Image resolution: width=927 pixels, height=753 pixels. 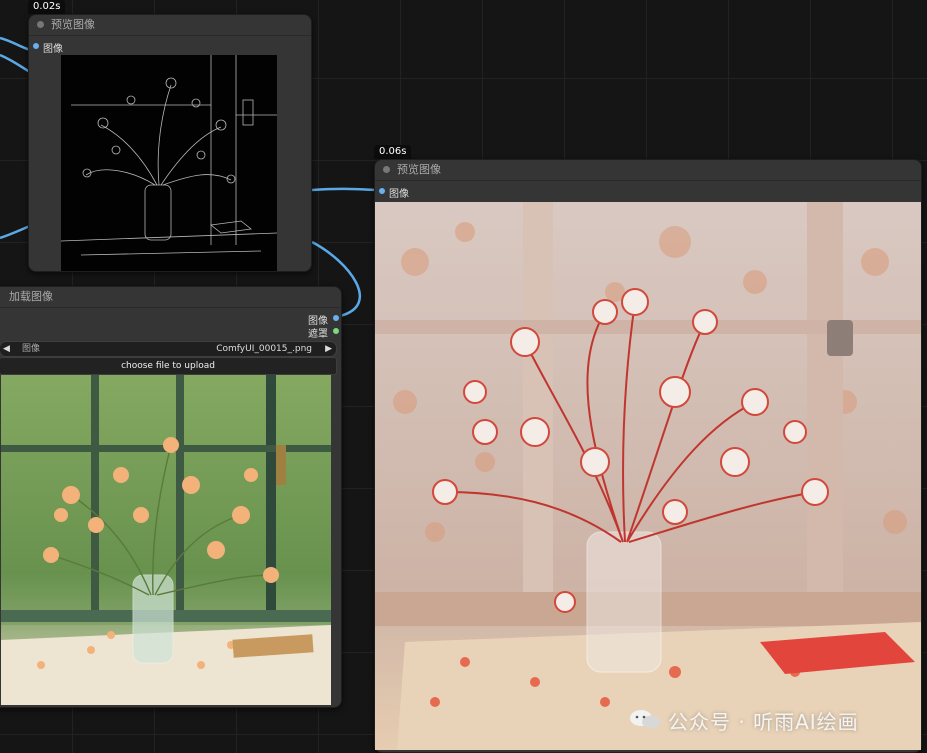 I want to click on combo-right-arrow-icon: ▶, so click(x=328, y=349).